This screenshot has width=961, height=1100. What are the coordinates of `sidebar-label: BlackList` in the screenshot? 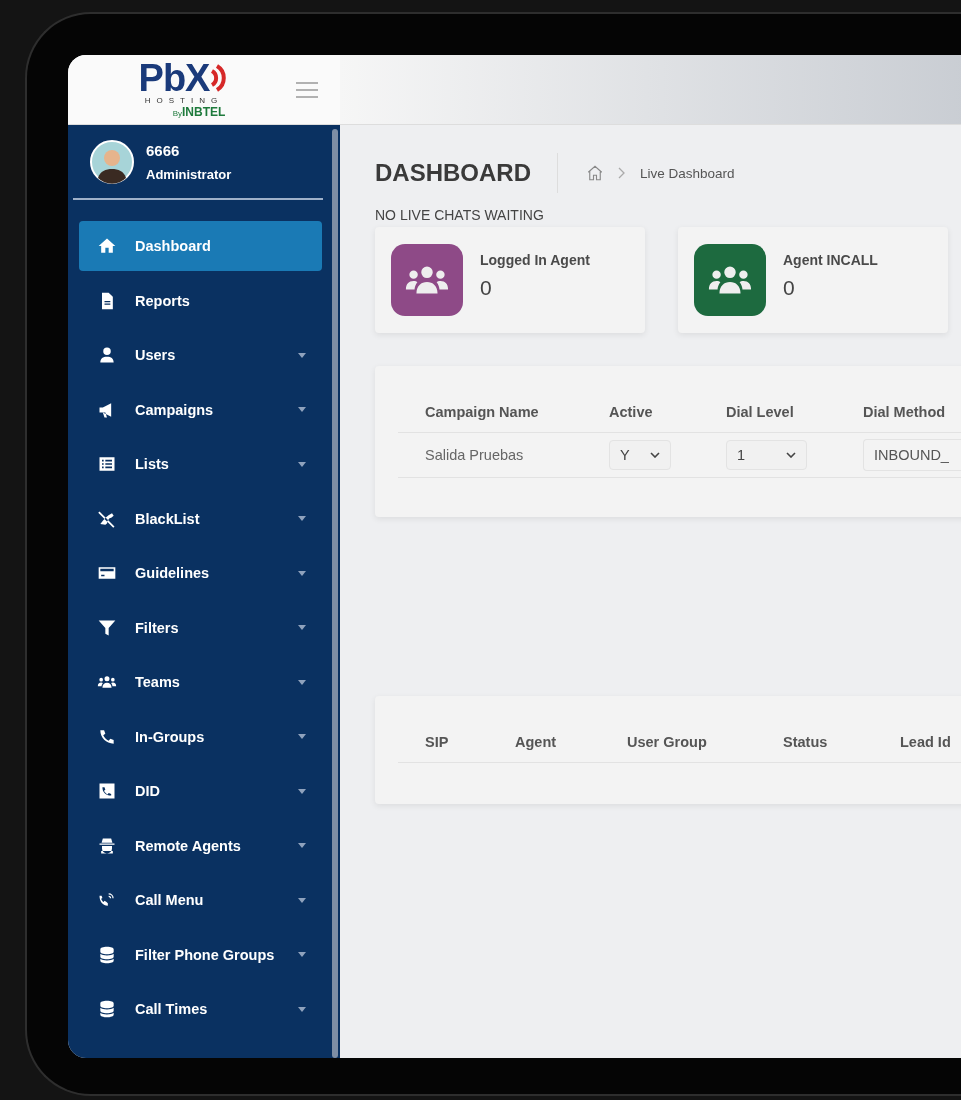 It's located at (168, 518).